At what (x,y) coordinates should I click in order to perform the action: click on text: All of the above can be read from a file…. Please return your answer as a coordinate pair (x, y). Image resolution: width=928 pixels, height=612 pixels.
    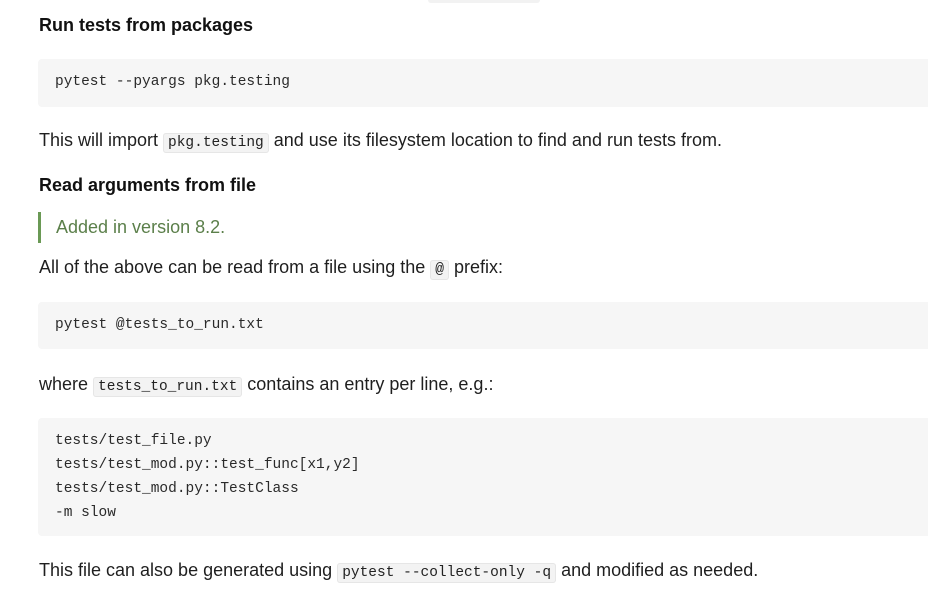
    Looking at the image, I should click on (232, 267).